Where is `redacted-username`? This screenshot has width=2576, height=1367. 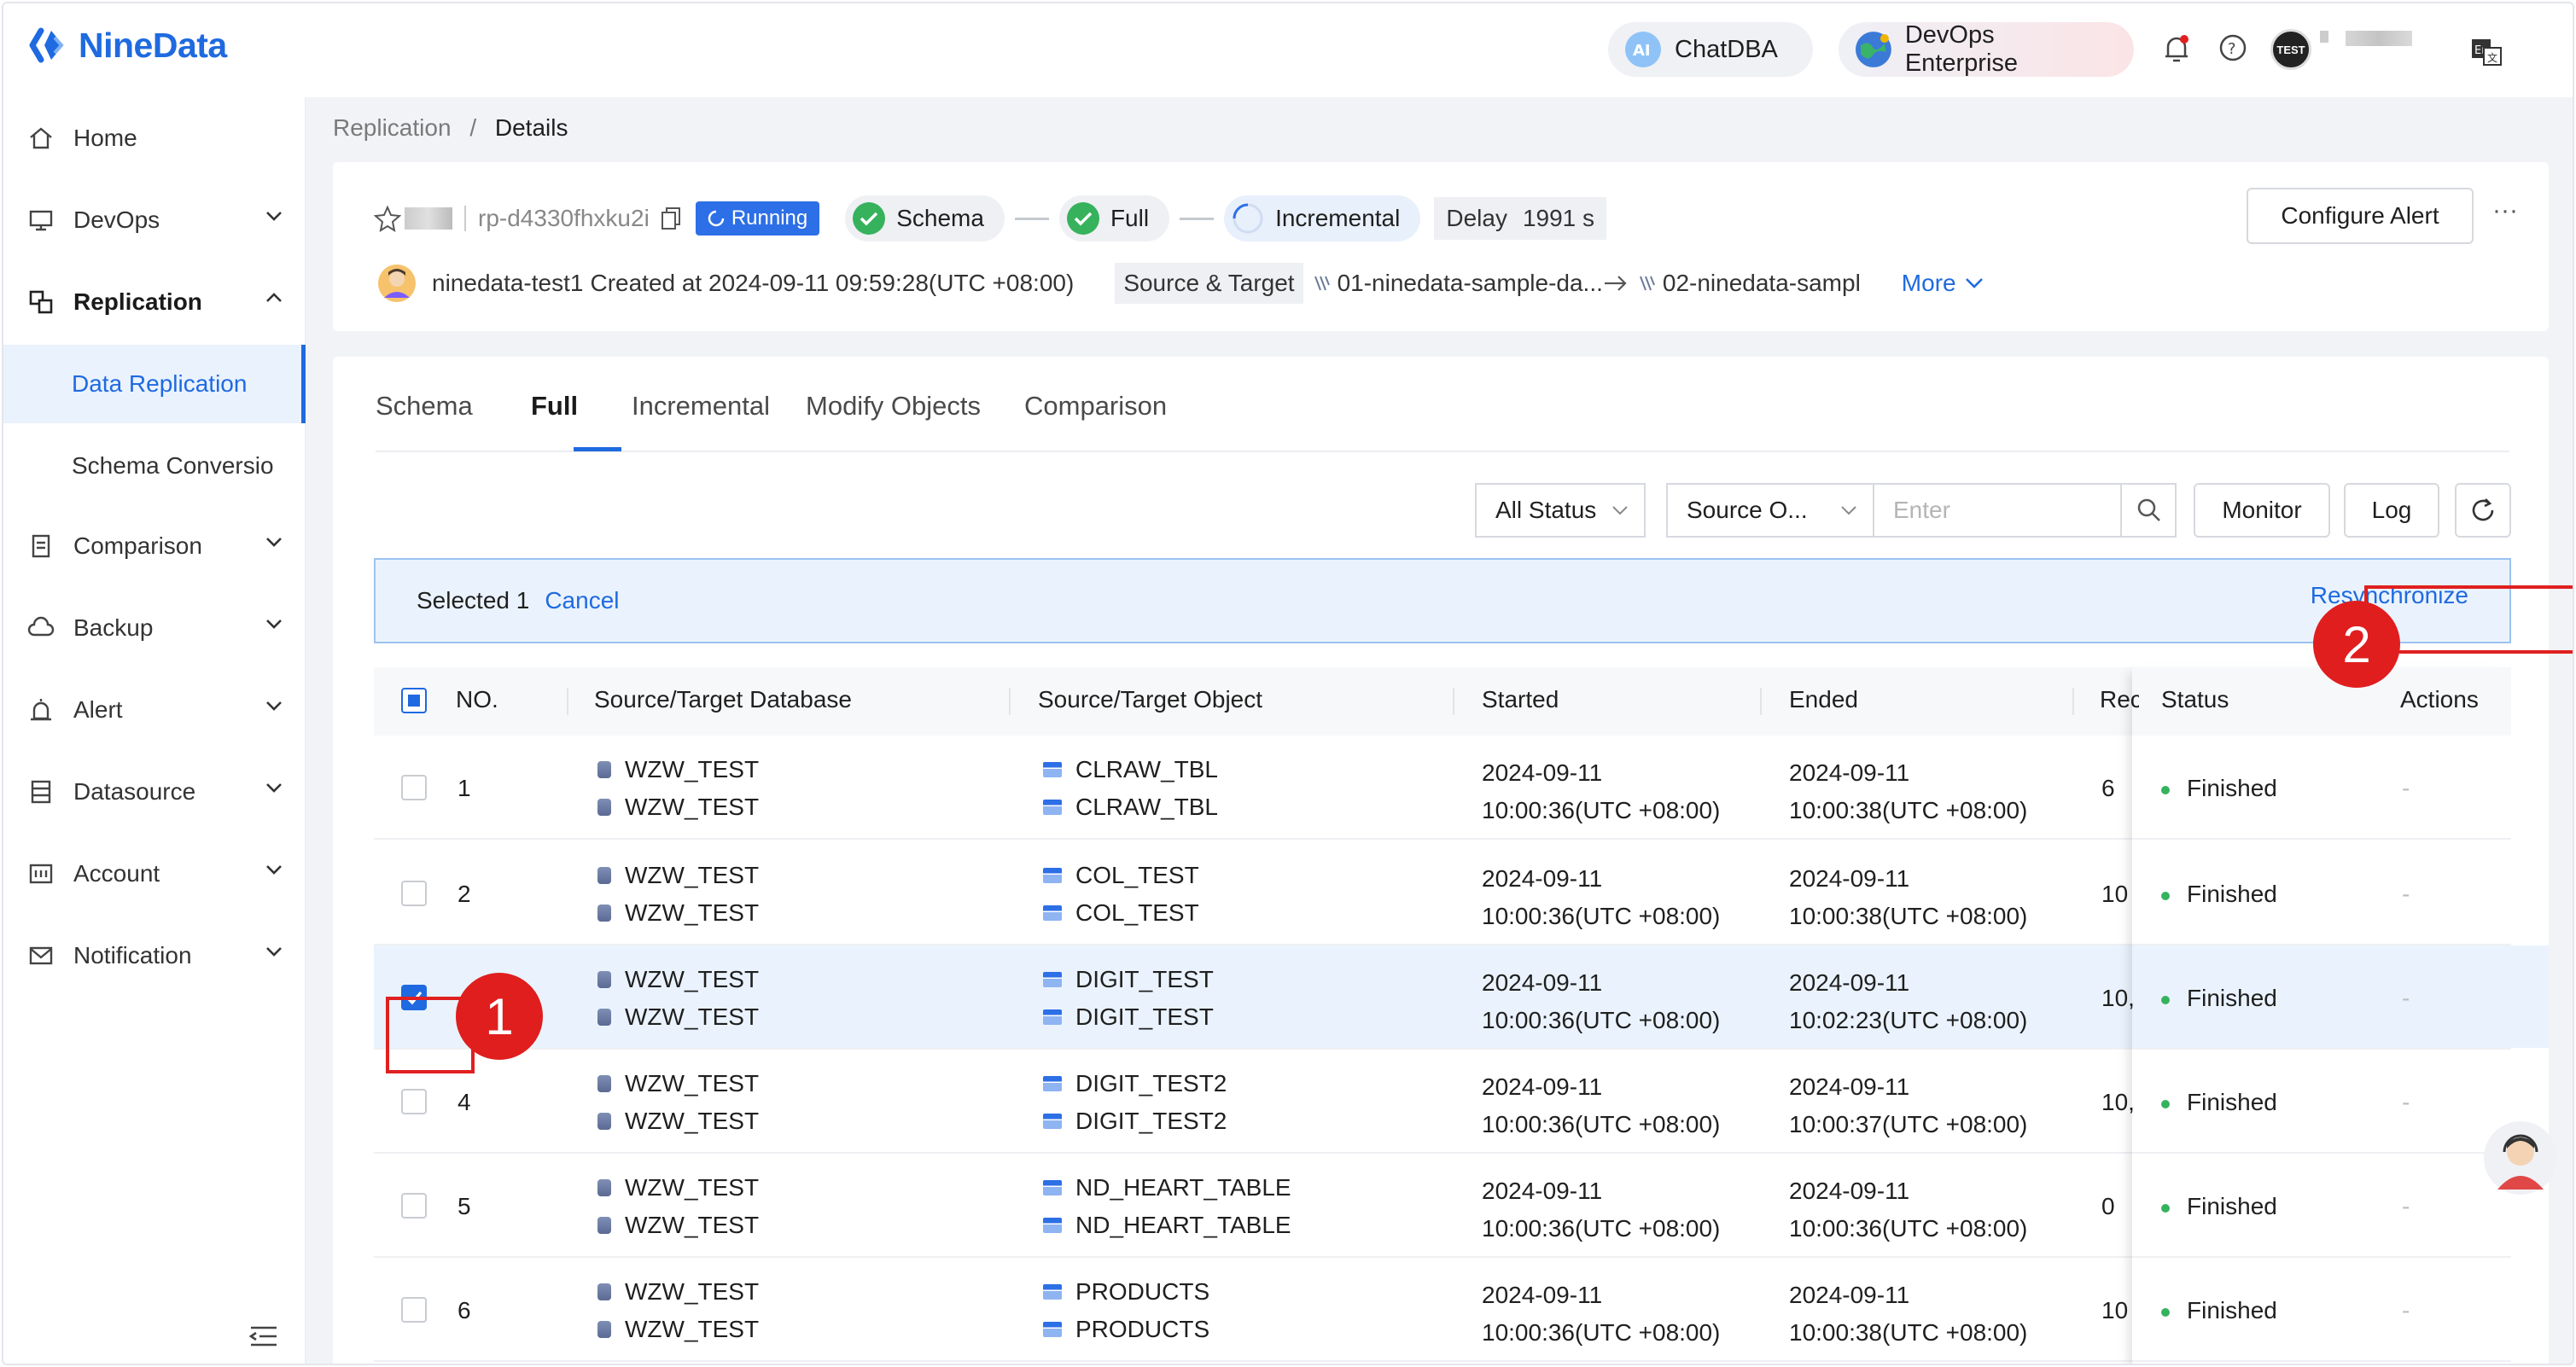
redacted-username is located at coordinates (2324, 37).